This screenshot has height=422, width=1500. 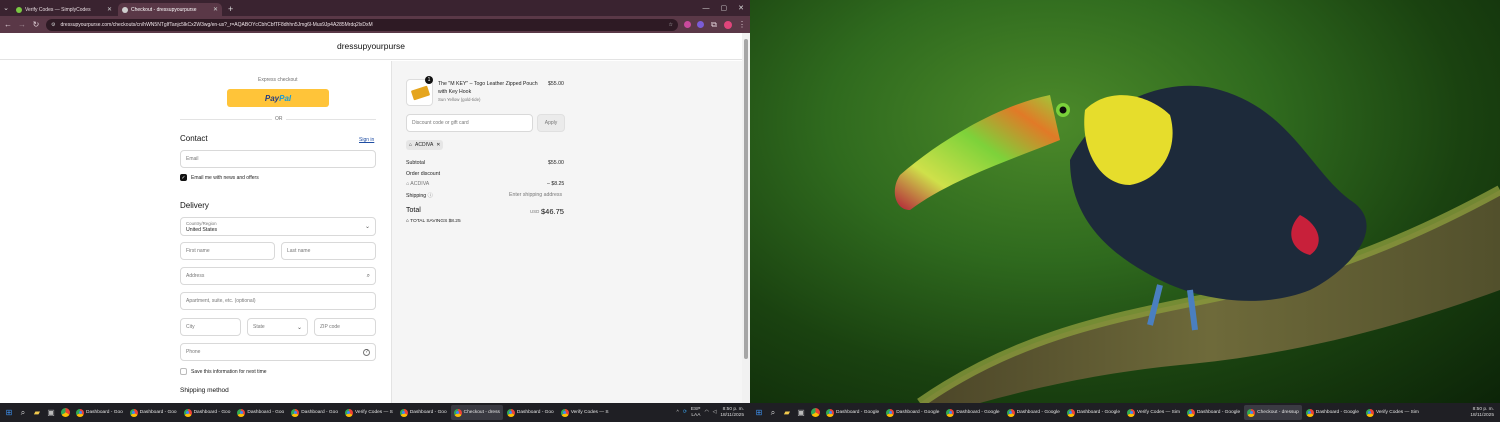 I want to click on country-value: United States, so click(x=202, y=230).